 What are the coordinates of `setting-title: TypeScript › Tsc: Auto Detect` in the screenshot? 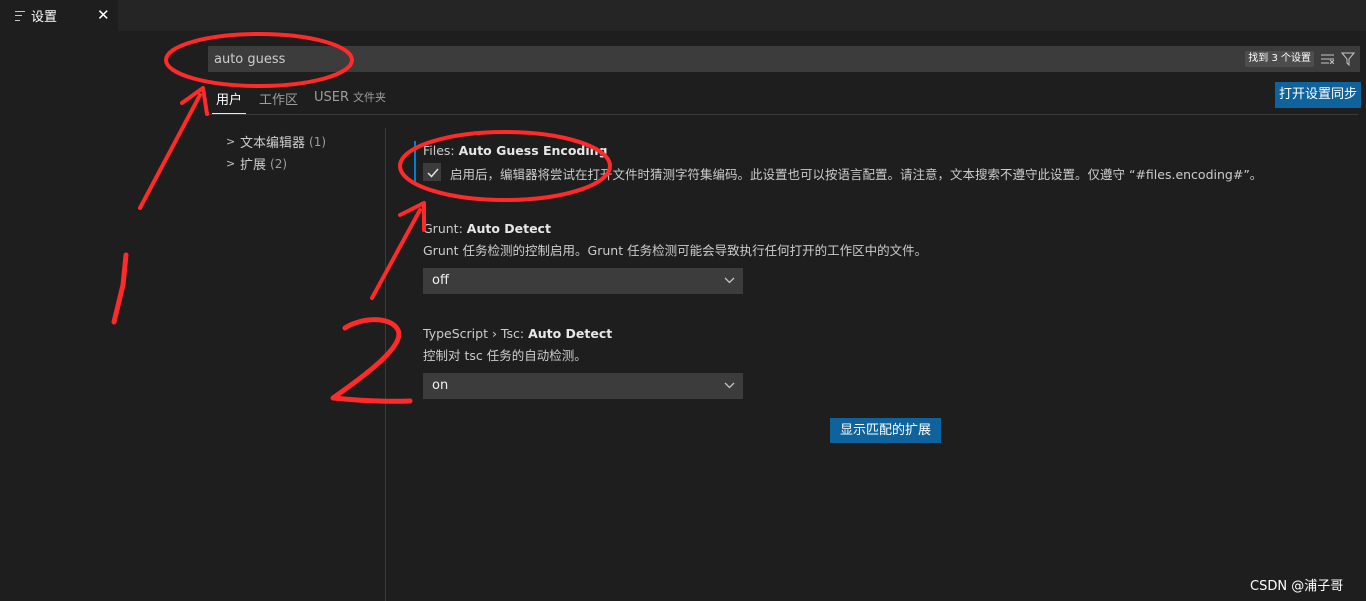 It's located at (518, 333).